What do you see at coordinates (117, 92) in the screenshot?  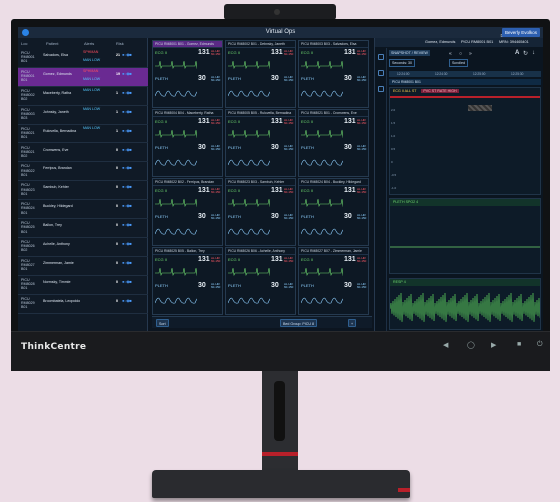 I see `row-risk-score: 1` at bounding box center [117, 92].